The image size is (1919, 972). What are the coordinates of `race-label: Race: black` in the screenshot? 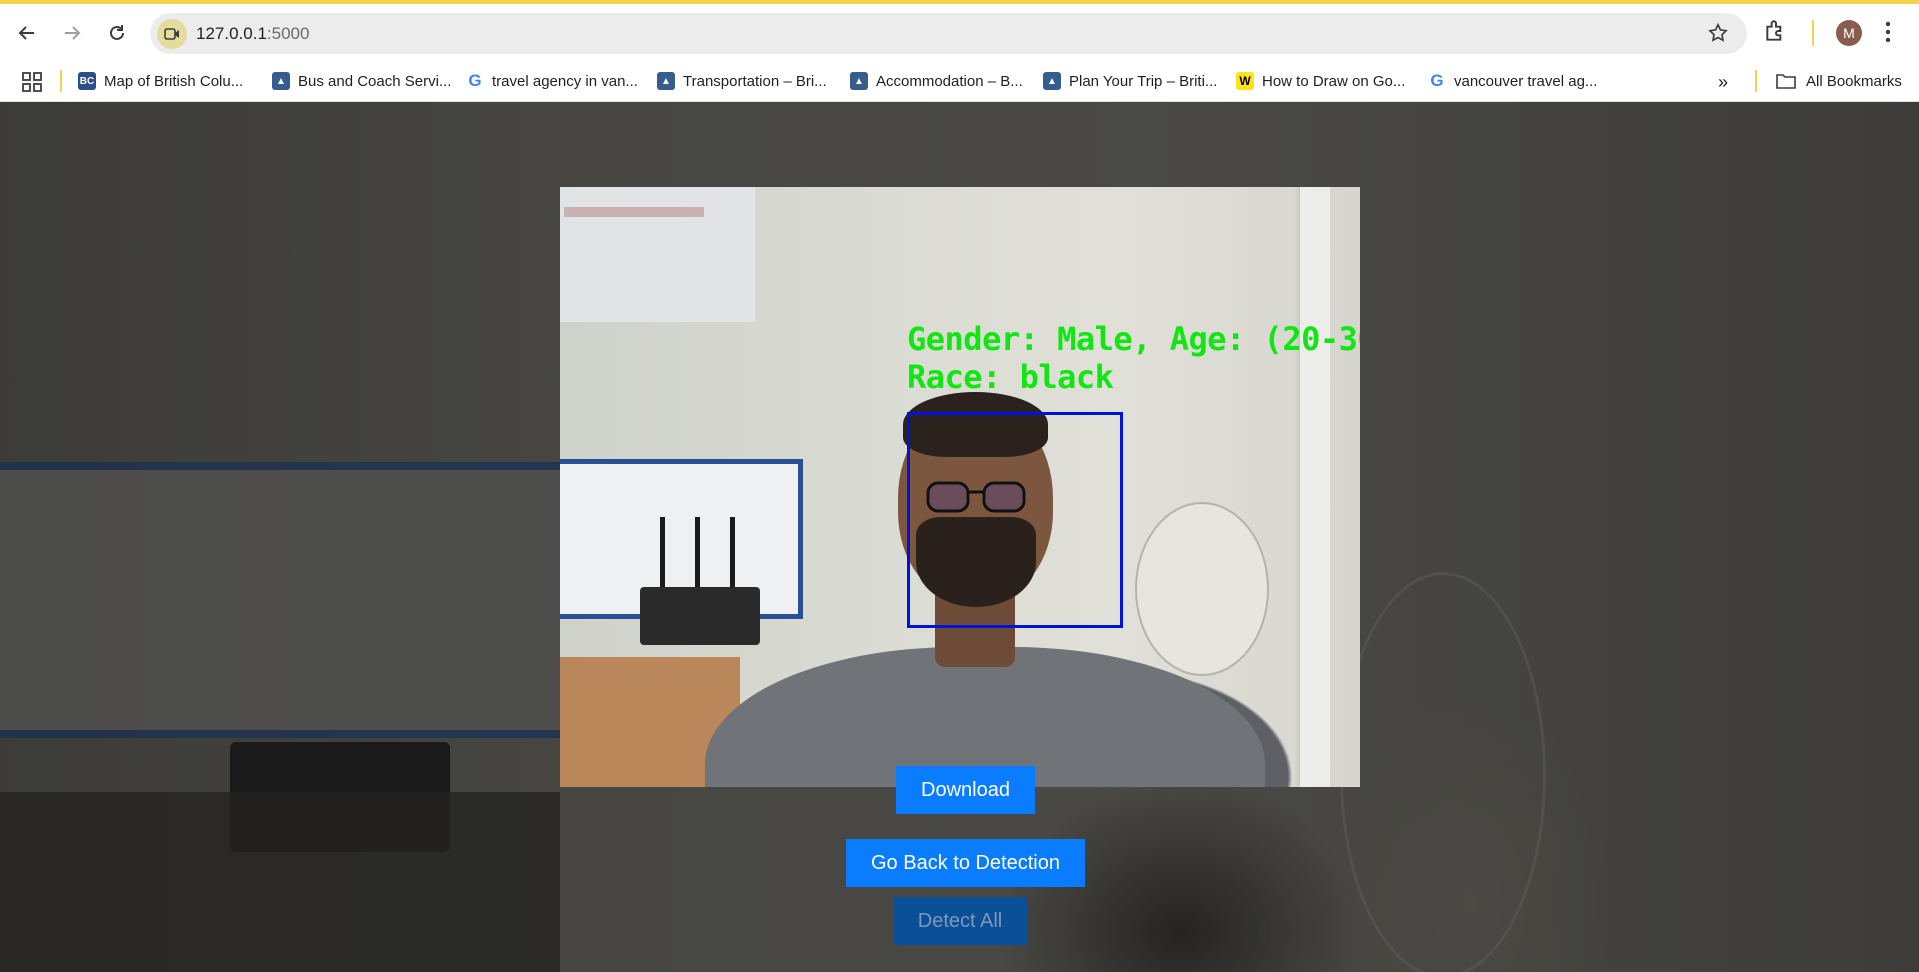 It's located at (1010, 377).